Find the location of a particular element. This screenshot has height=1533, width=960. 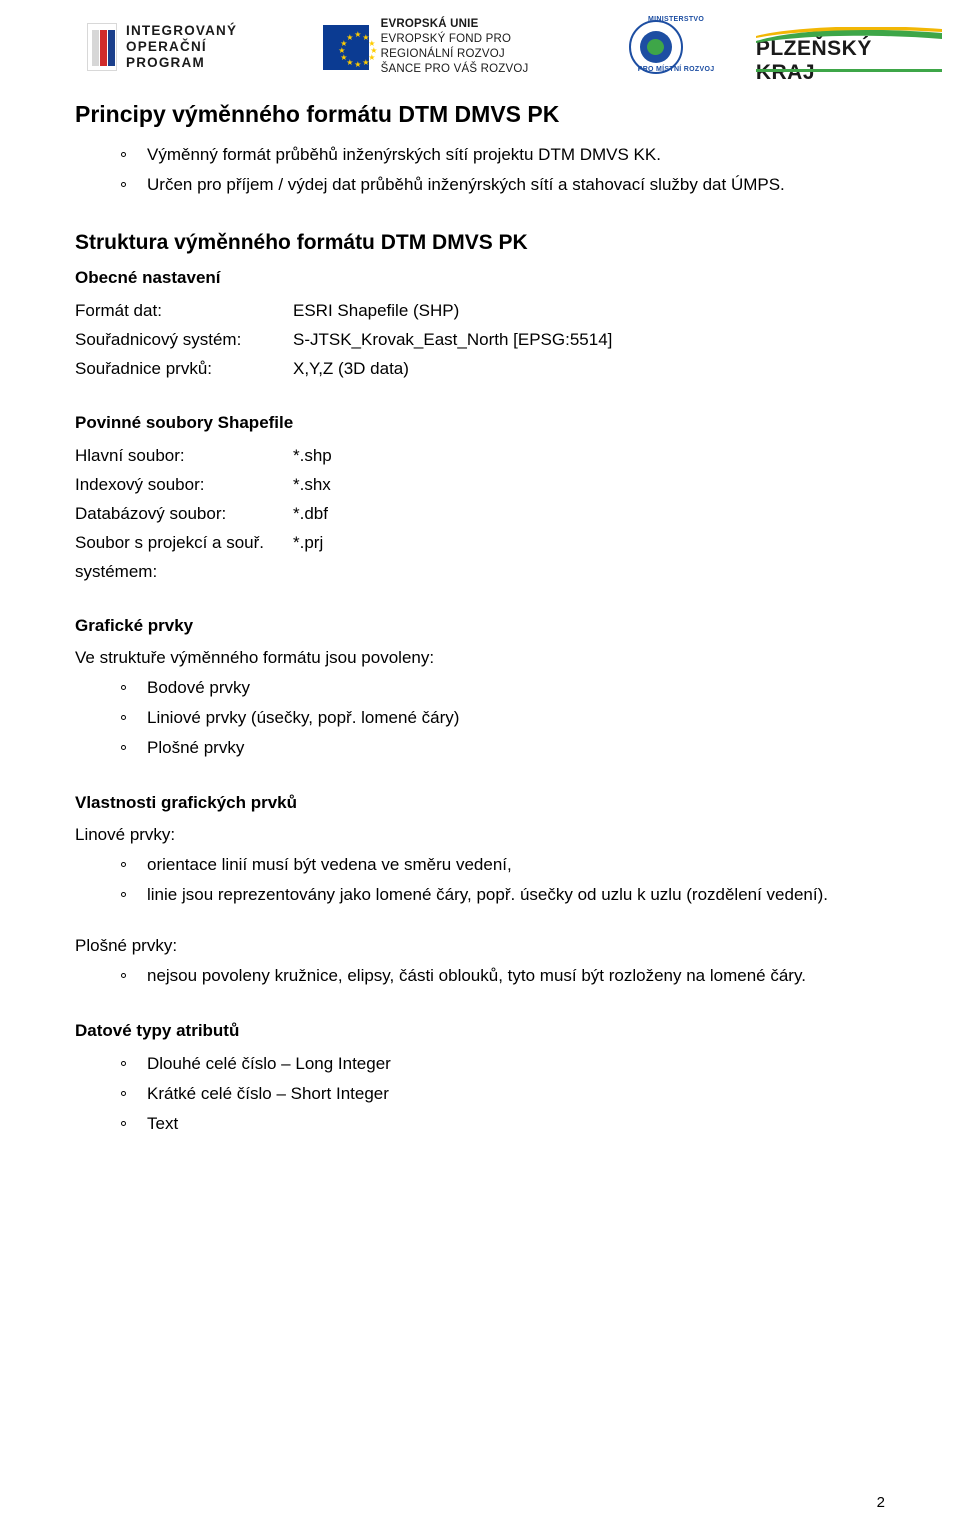

required-file-value: *.prj is located at coordinates (308, 542).